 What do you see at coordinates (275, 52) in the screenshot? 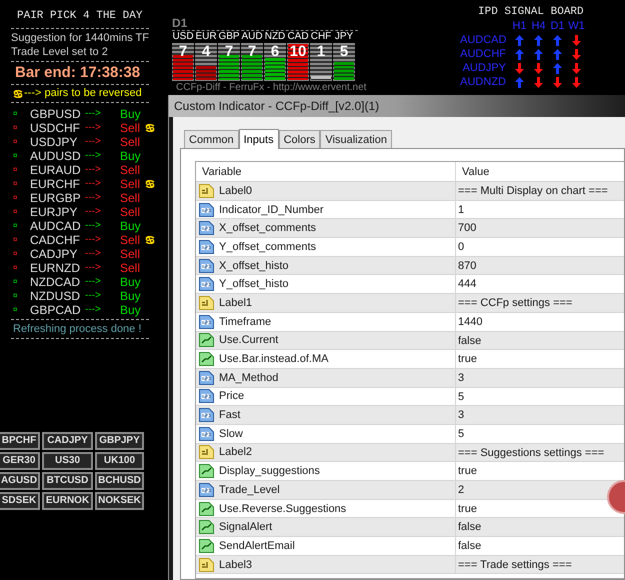
I see `strength-value: 6` at bounding box center [275, 52].